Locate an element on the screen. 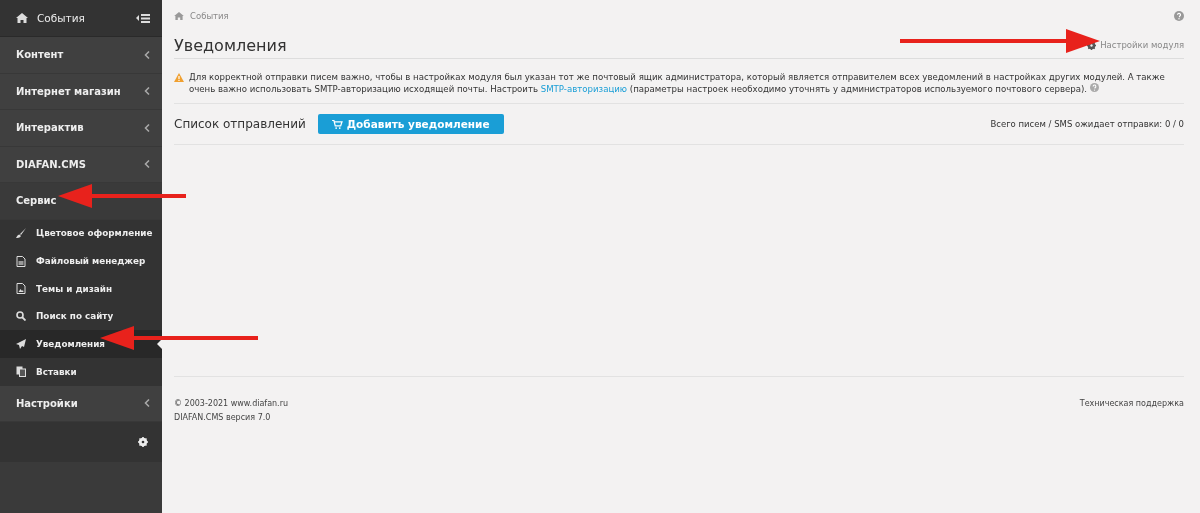  sidebar-item: Файловый менеджер is located at coordinates (81, 261).